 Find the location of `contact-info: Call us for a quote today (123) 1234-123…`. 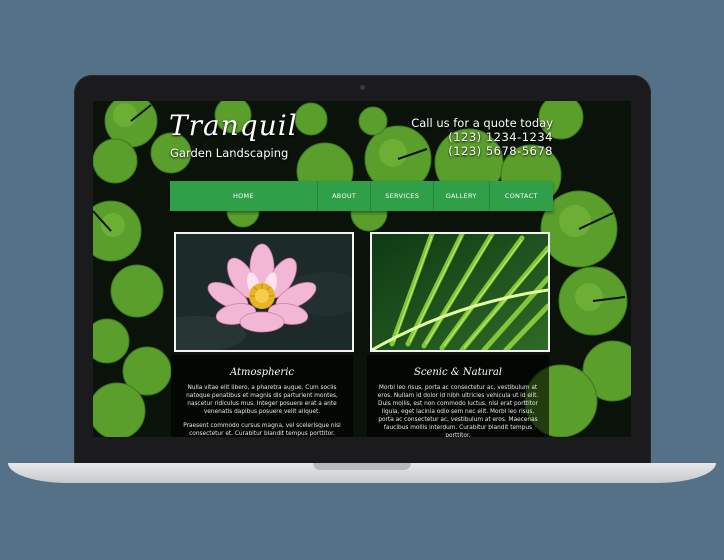

contact-info: Call us for a quote today (123) 1234-123… is located at coordinates (482, 137).